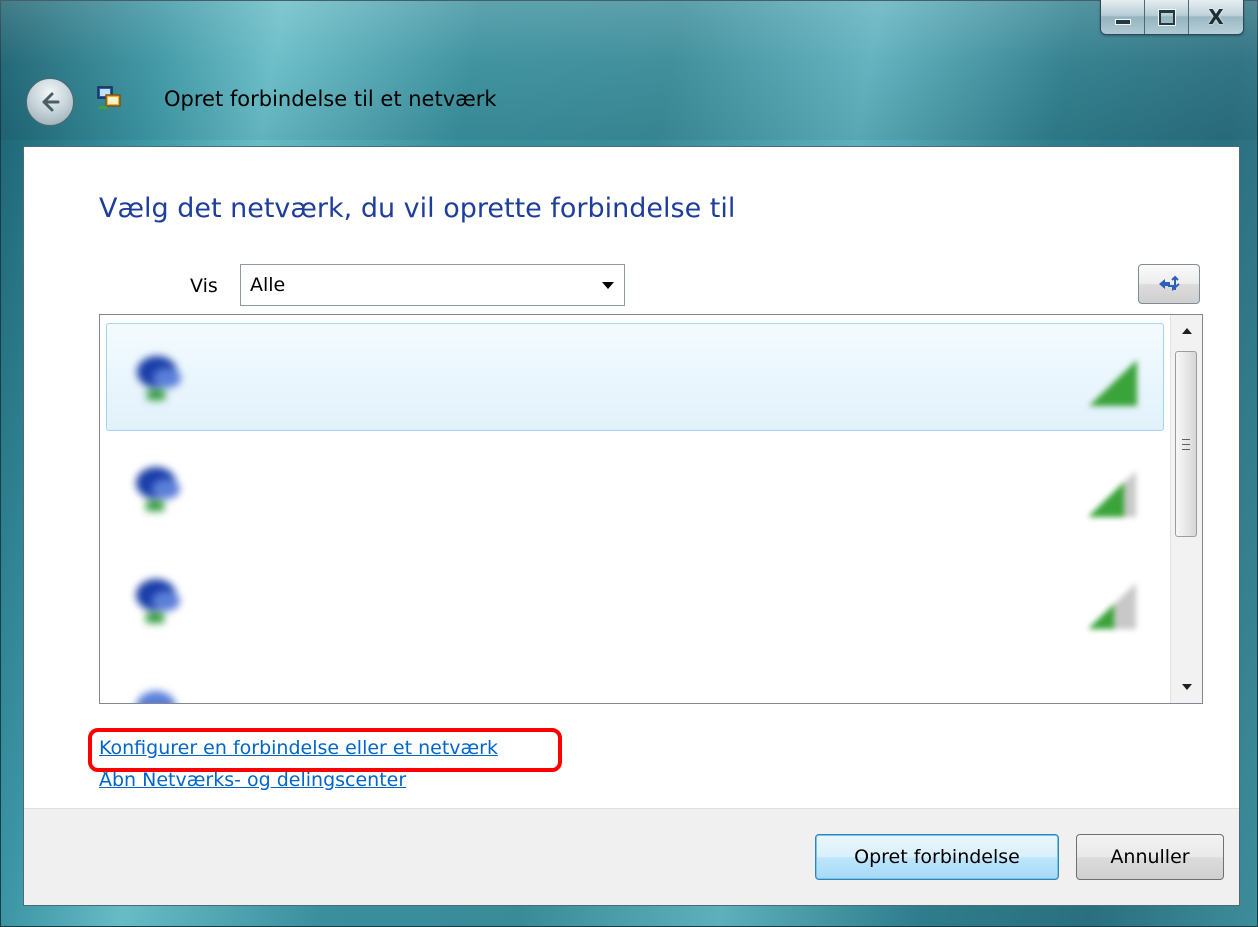 The width and height of the screenshot is (1258, 927). I want to click on scroll-thumb, so click(1186, 444).